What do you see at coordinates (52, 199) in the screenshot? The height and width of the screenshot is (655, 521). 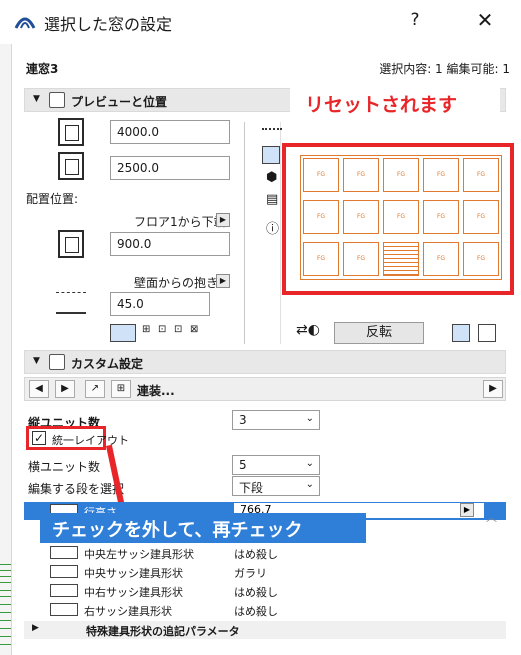 I see `placement-label: 配置位置:` at bounding box center [52, 199].